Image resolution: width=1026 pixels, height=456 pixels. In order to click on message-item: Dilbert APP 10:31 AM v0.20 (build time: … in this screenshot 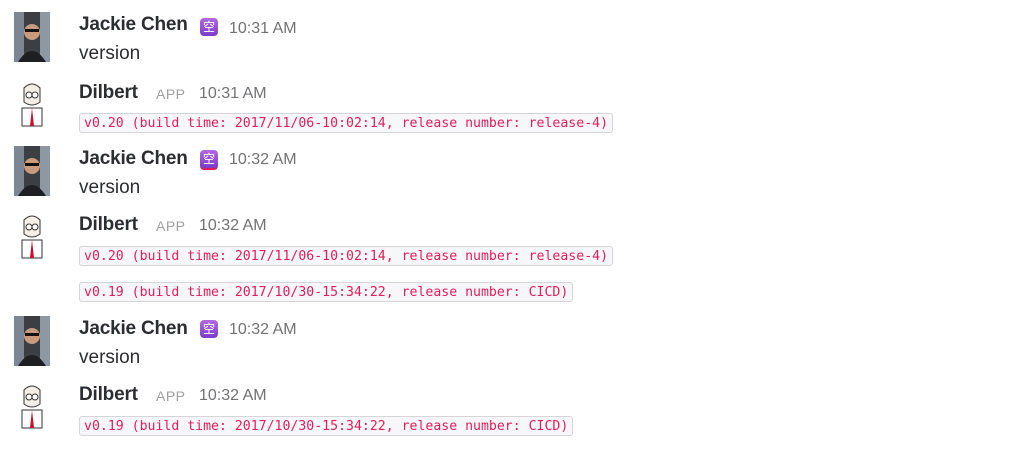, I will do `click(513, 110)`.